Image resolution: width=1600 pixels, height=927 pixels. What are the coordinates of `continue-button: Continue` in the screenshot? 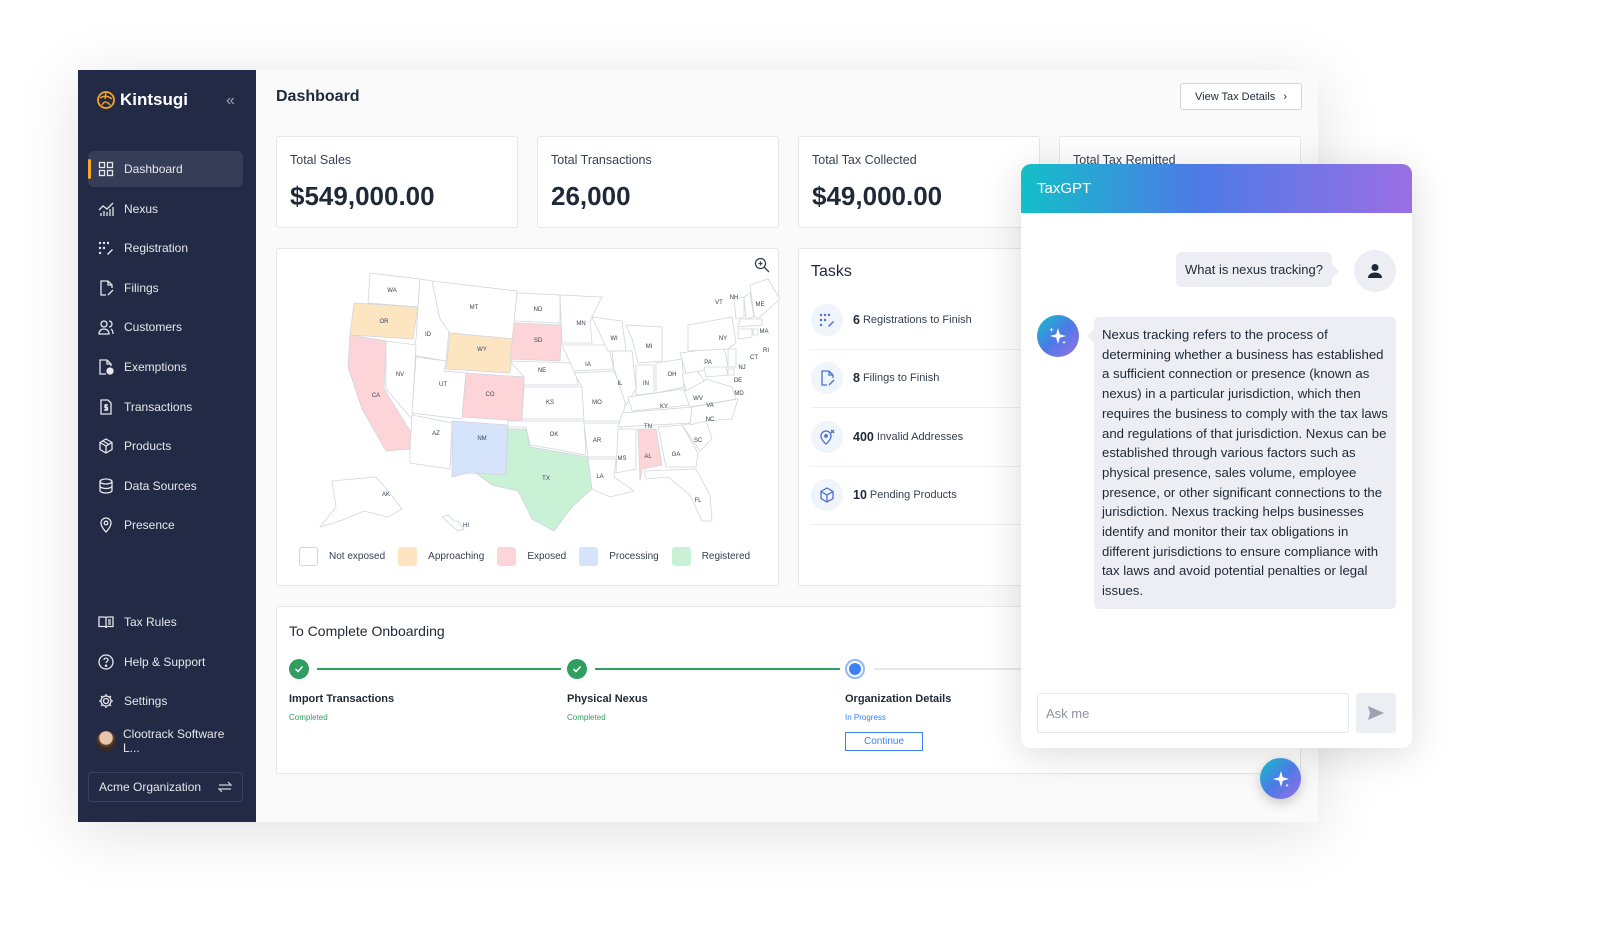 It's located at (884, 741).